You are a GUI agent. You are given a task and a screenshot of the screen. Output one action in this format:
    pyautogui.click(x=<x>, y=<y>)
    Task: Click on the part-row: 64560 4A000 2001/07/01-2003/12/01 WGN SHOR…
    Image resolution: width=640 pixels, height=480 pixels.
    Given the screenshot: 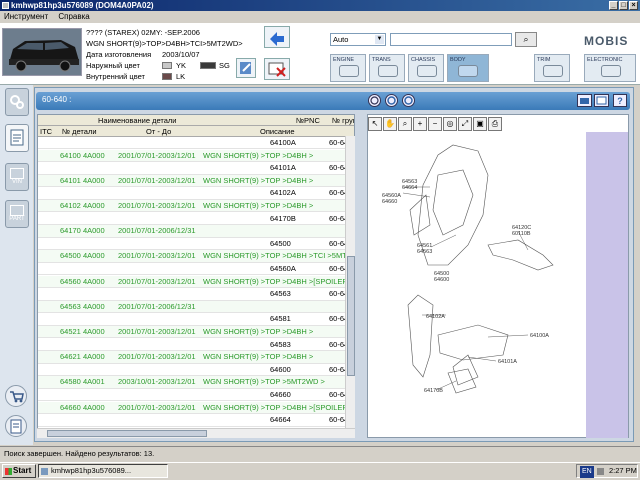 What is the action you would take?
    pyautogui.click(x=196, y=281)
    